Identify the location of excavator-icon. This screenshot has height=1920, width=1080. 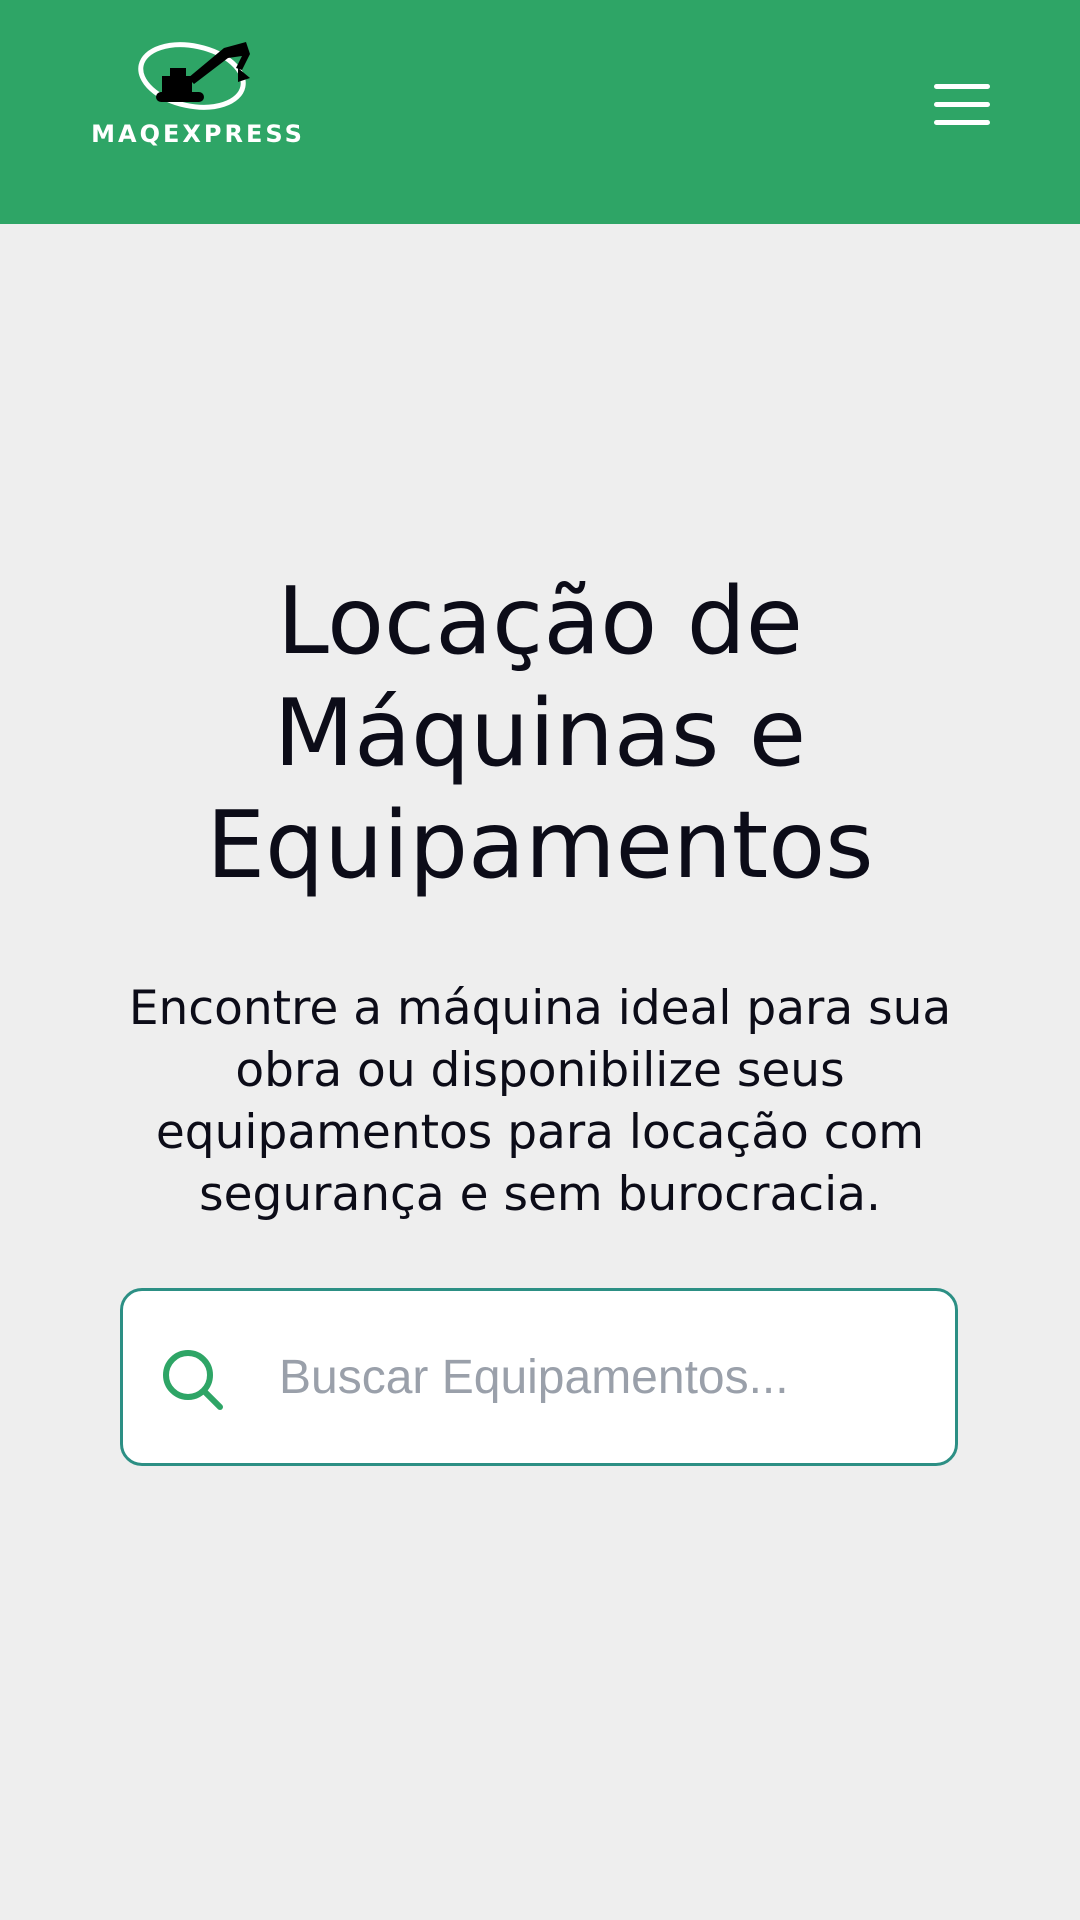
(194, 76).